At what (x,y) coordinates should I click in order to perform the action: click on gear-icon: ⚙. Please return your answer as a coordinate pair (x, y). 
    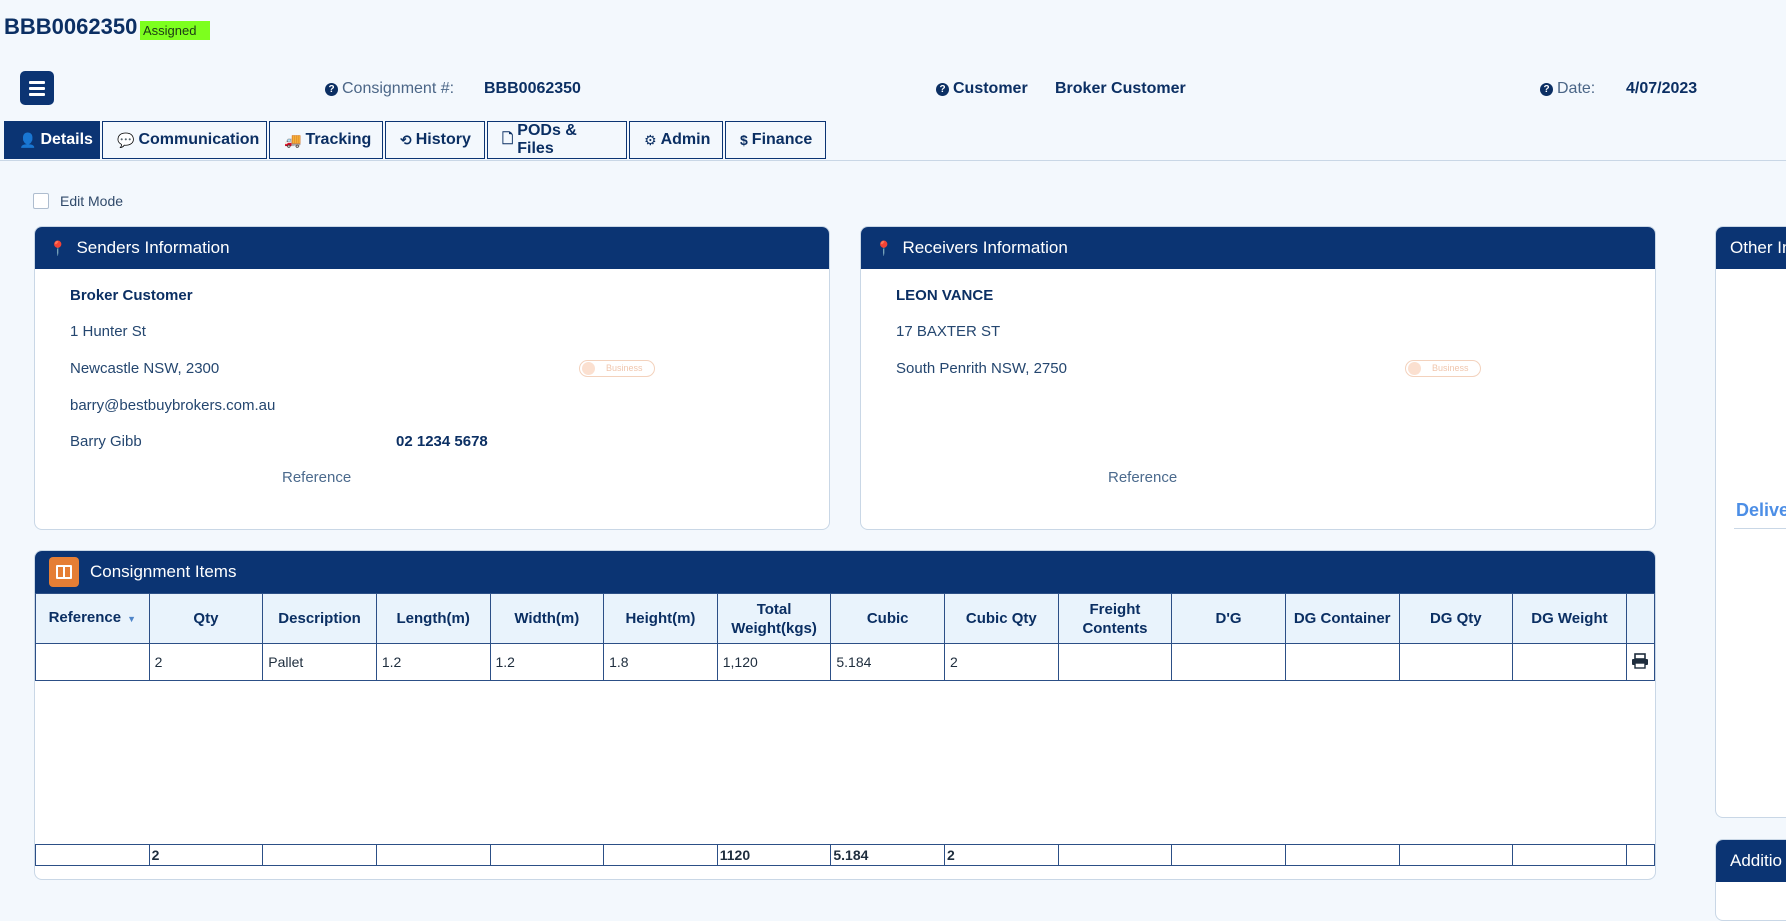
    Looking at the image, I should click on (650, 139).